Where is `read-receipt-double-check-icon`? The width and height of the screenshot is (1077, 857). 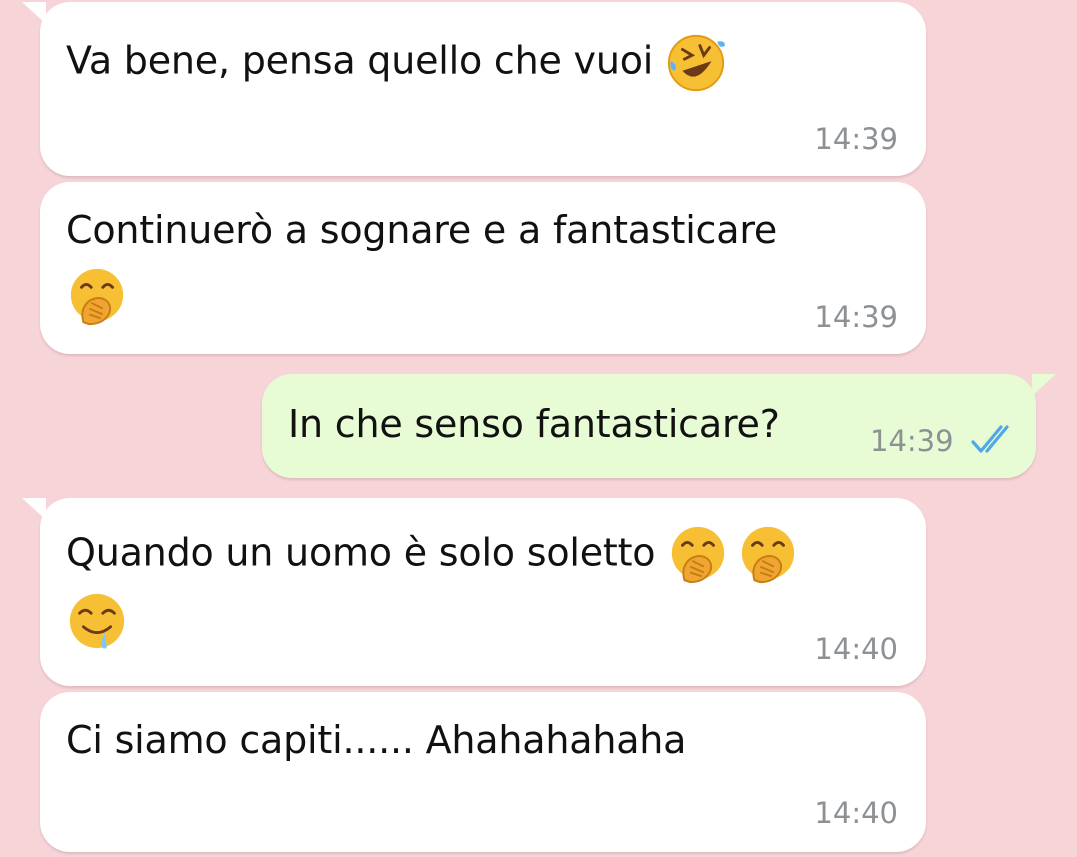 read-receipt-double-check-icon is located at coordinates (990, 439).